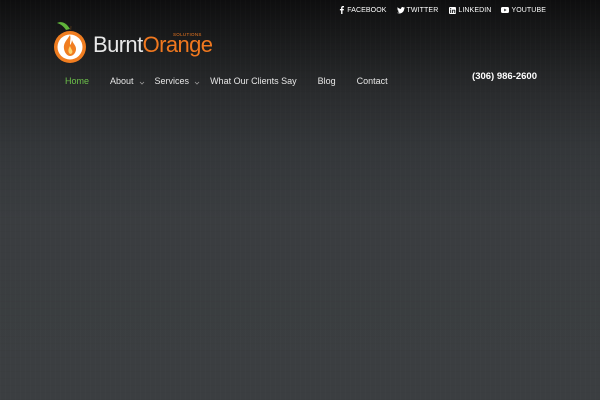 The width and height of the screenshot is (600, 400). Describe the element at coordinates (177, 44) in the screenshot. I see `logo-word-orange: Orange` at that location.